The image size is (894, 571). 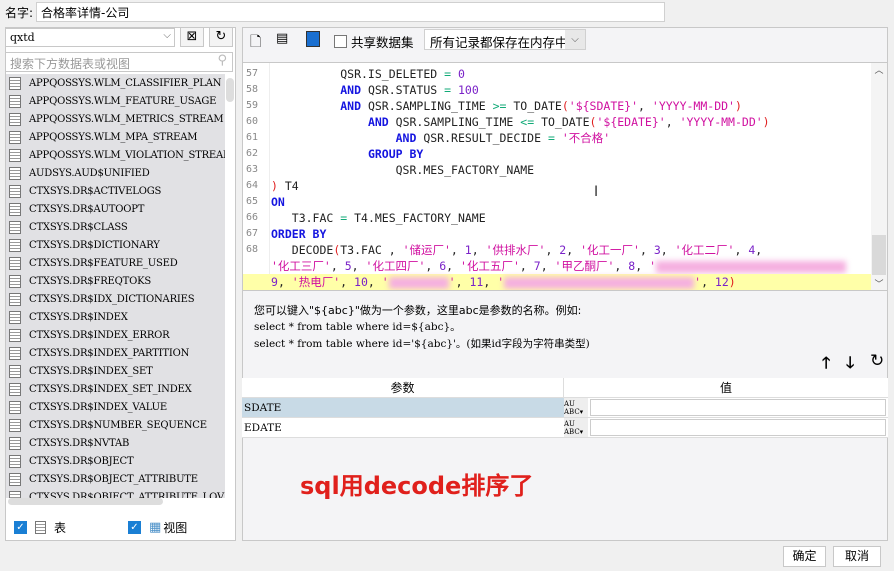 I want to click on chevron-down-icon: ⌵, so click(x=167, y=35).